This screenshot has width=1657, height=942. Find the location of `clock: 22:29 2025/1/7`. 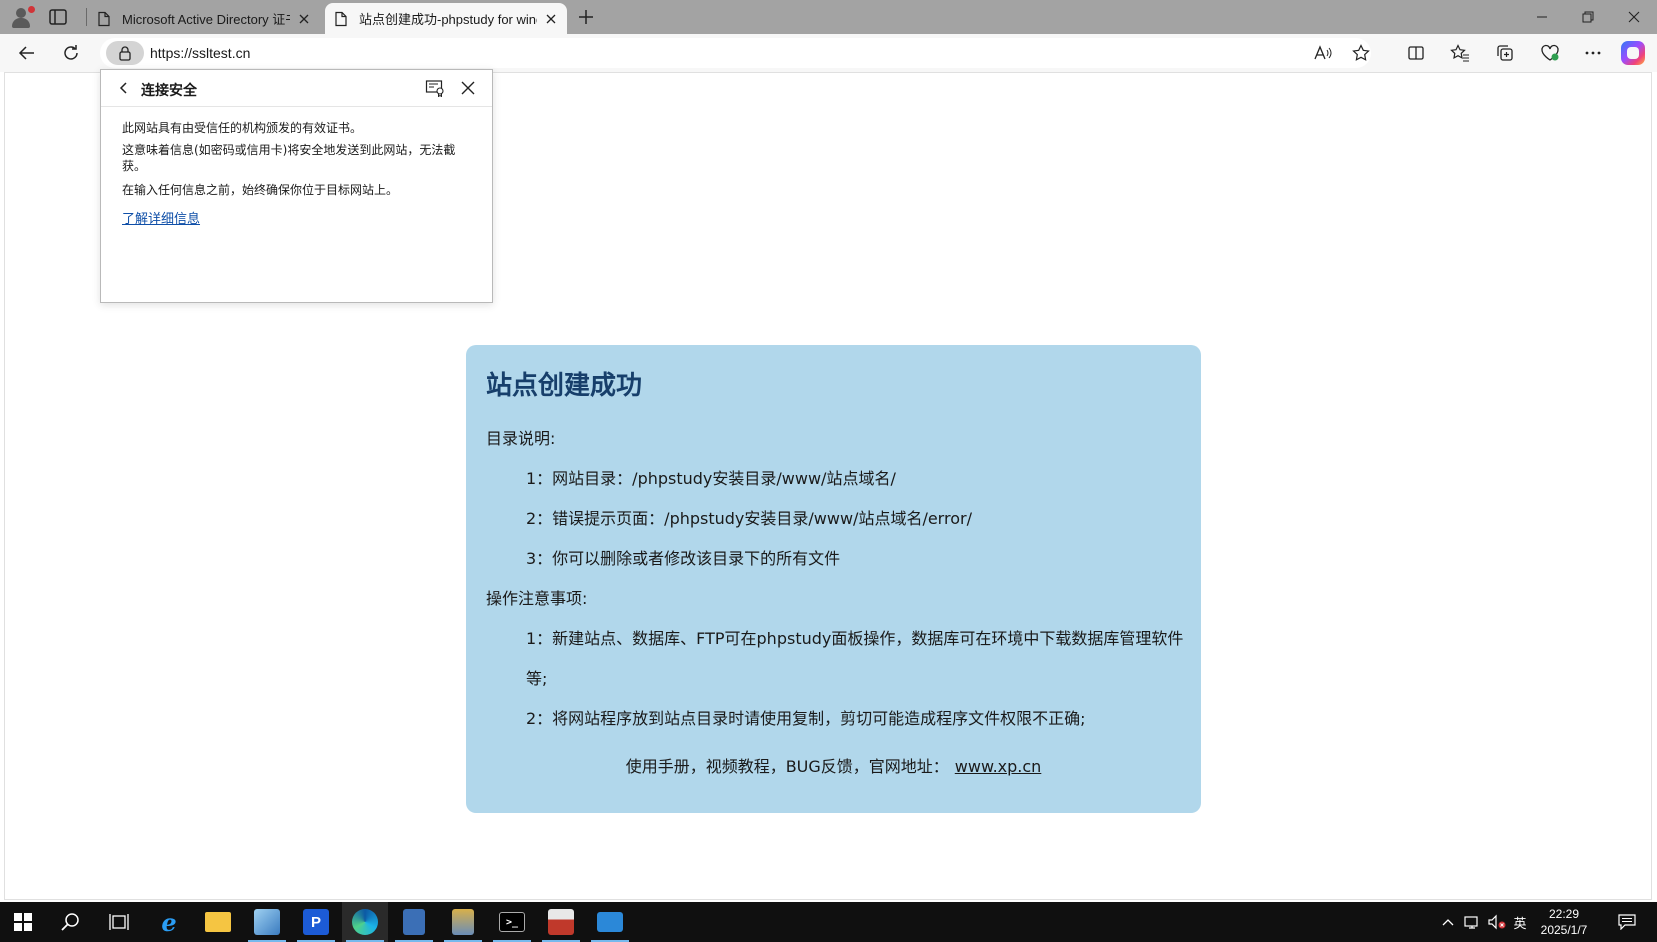

clock: 22:29 2025/1/7 is located at coordinates (1564, 922).